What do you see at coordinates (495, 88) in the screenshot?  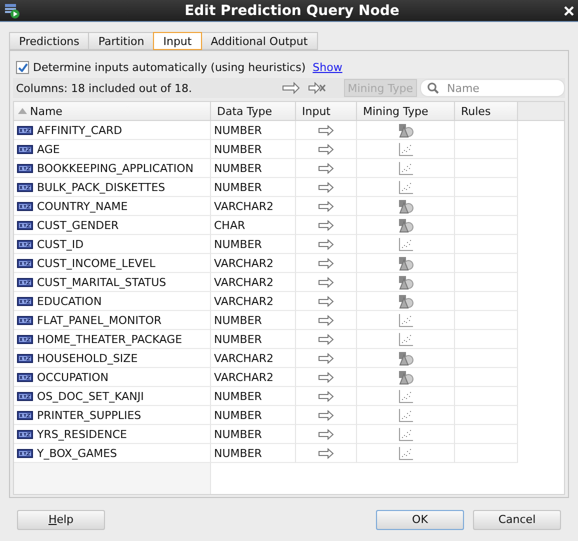 I see `search-input: Name` at bounding box center [495, 88].